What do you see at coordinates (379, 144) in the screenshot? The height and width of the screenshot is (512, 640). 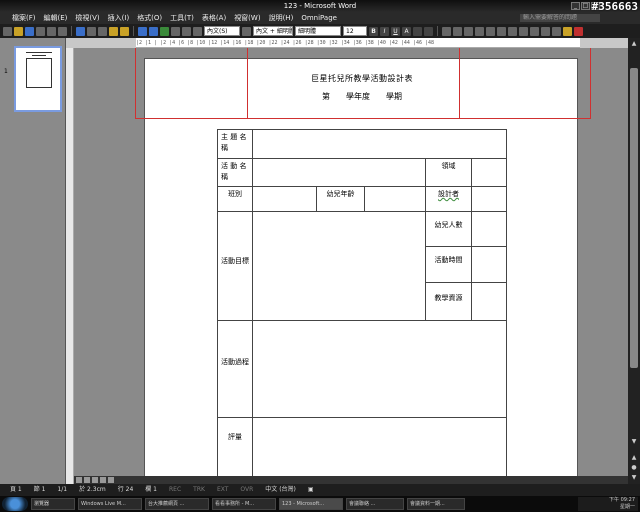 I see `theme-value-cell` at bounding box center [379, 144].